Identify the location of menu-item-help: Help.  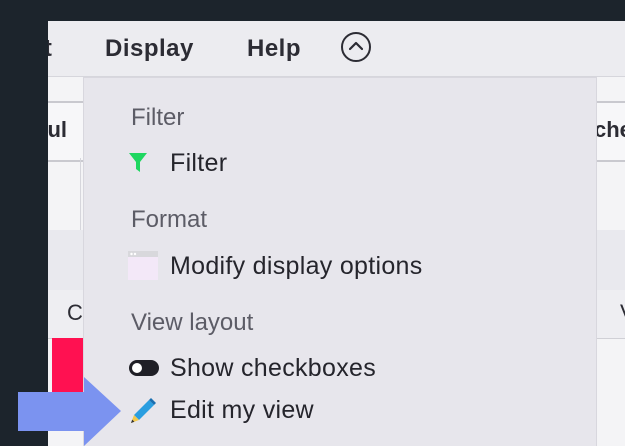
(274, 48).